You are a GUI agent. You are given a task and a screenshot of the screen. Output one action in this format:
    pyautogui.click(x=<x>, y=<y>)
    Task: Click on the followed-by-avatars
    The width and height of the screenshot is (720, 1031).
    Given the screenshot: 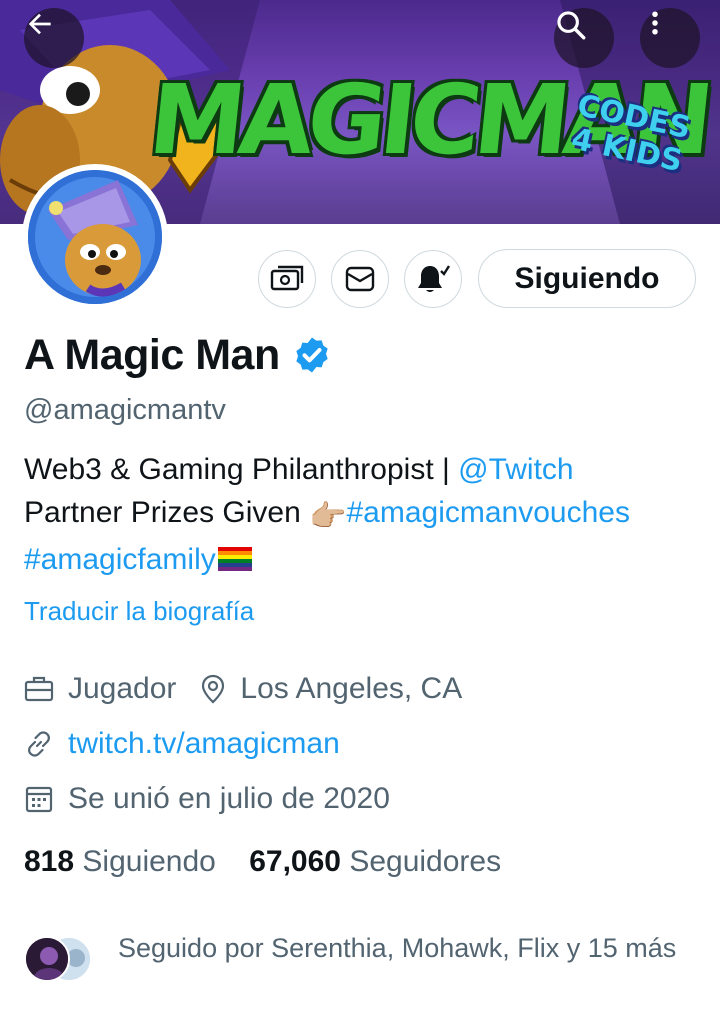 What is the action you would take?
    pyautogui.click(x=59, y=961)
    